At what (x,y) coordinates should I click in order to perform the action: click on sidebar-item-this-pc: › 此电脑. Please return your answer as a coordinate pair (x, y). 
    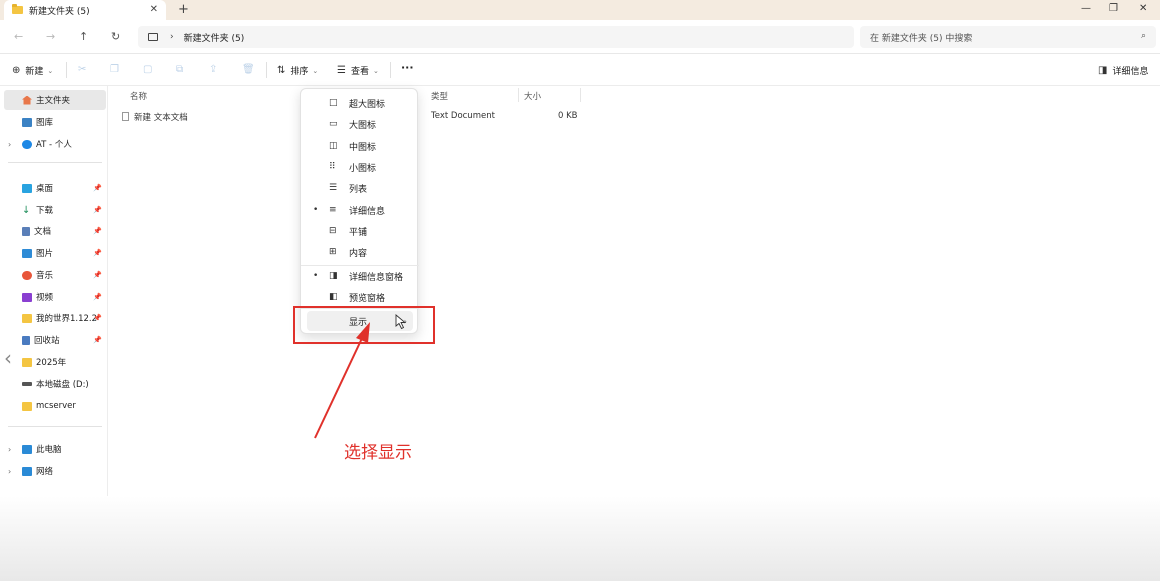
    Looking at the image, I should click on (55, 449).